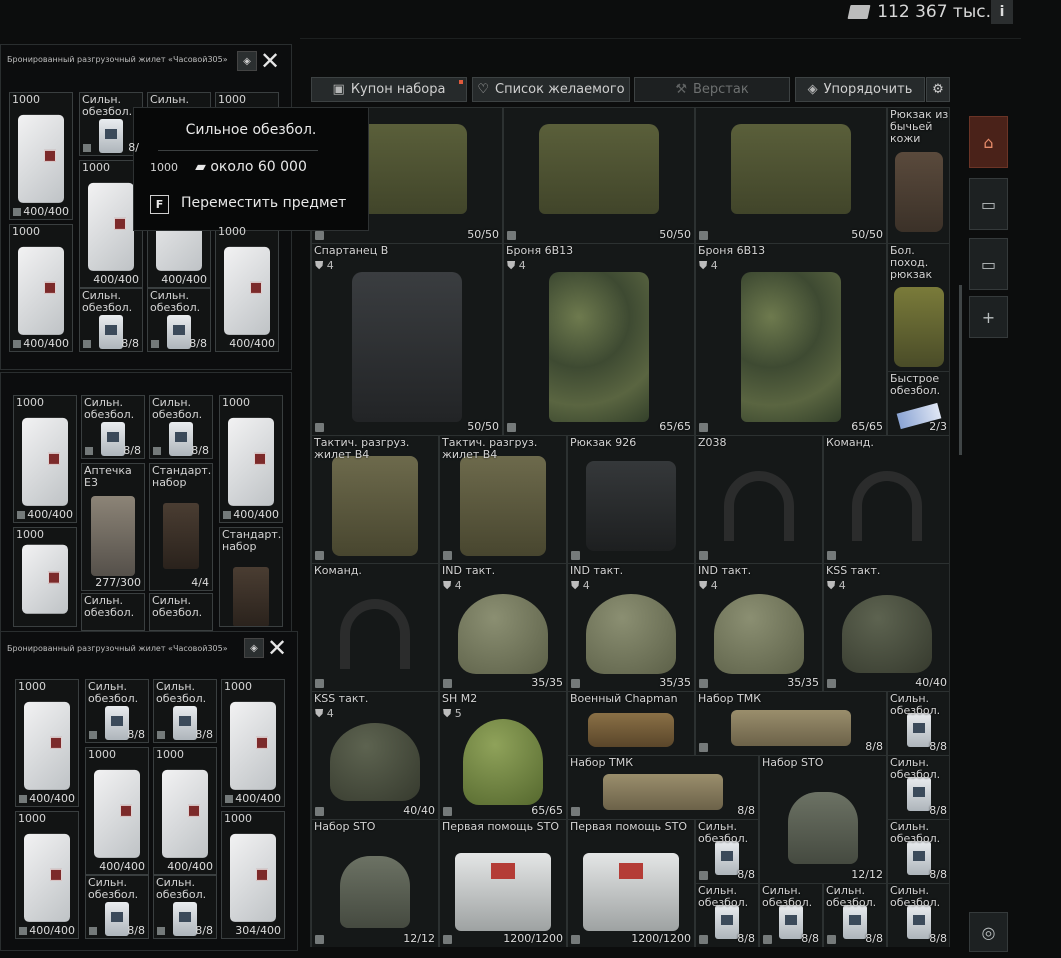  What do you see at coordinates (859, 12) in the screenshot?
I see `money-icon` at bounding box center [859, 12].